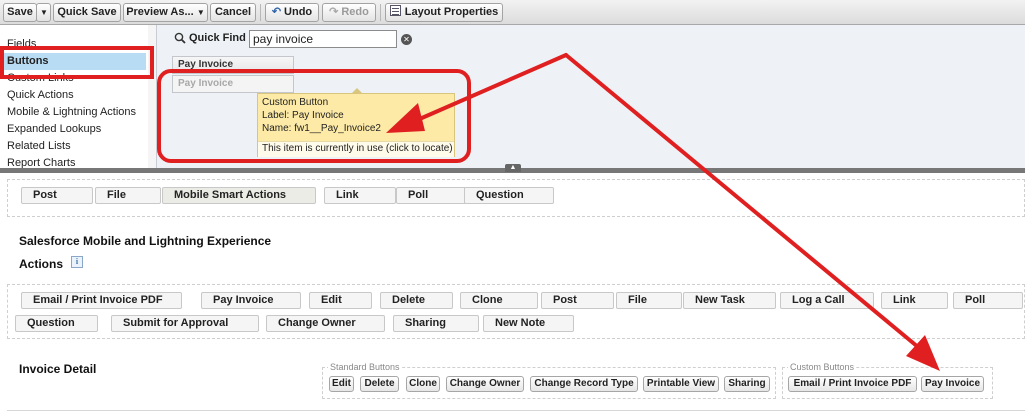 The image size is (1025, 416). I want to click on layout-properties-icon, so click(395, 10).